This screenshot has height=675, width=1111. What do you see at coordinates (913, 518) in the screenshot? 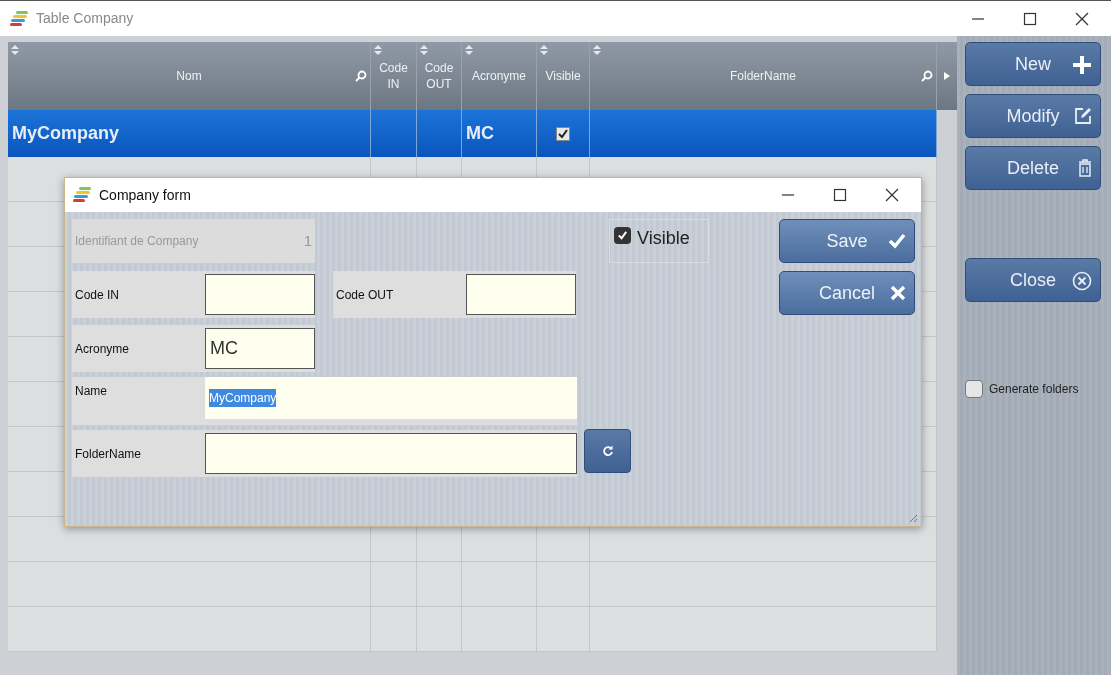
I see `resize-grip-icon` at bounding box center [913, 518].